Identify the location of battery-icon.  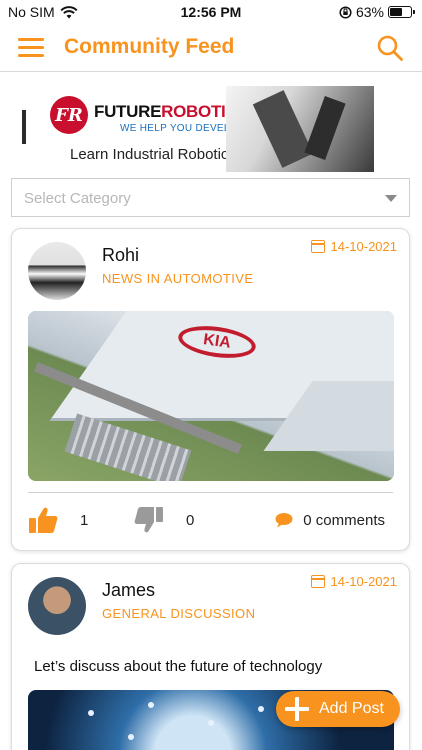
(401, 12).